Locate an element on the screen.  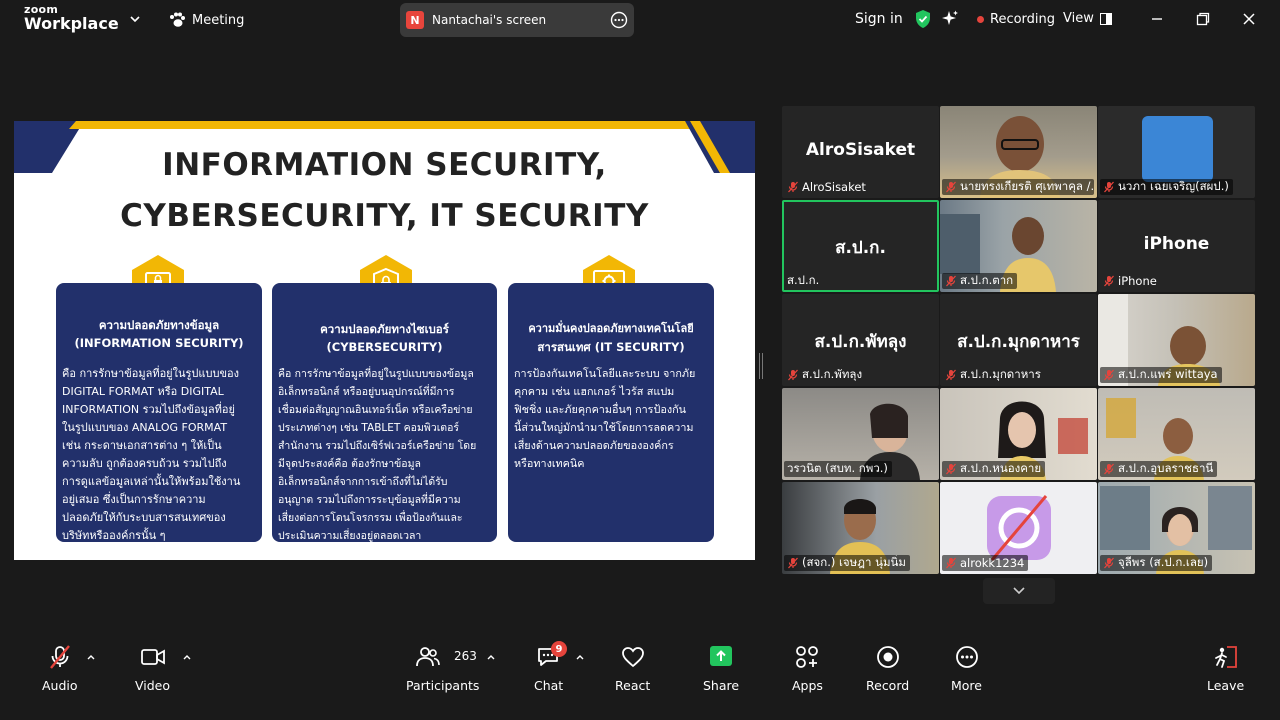
card-line: หรือทางเทคนิค is located at coordinates (549, 463).